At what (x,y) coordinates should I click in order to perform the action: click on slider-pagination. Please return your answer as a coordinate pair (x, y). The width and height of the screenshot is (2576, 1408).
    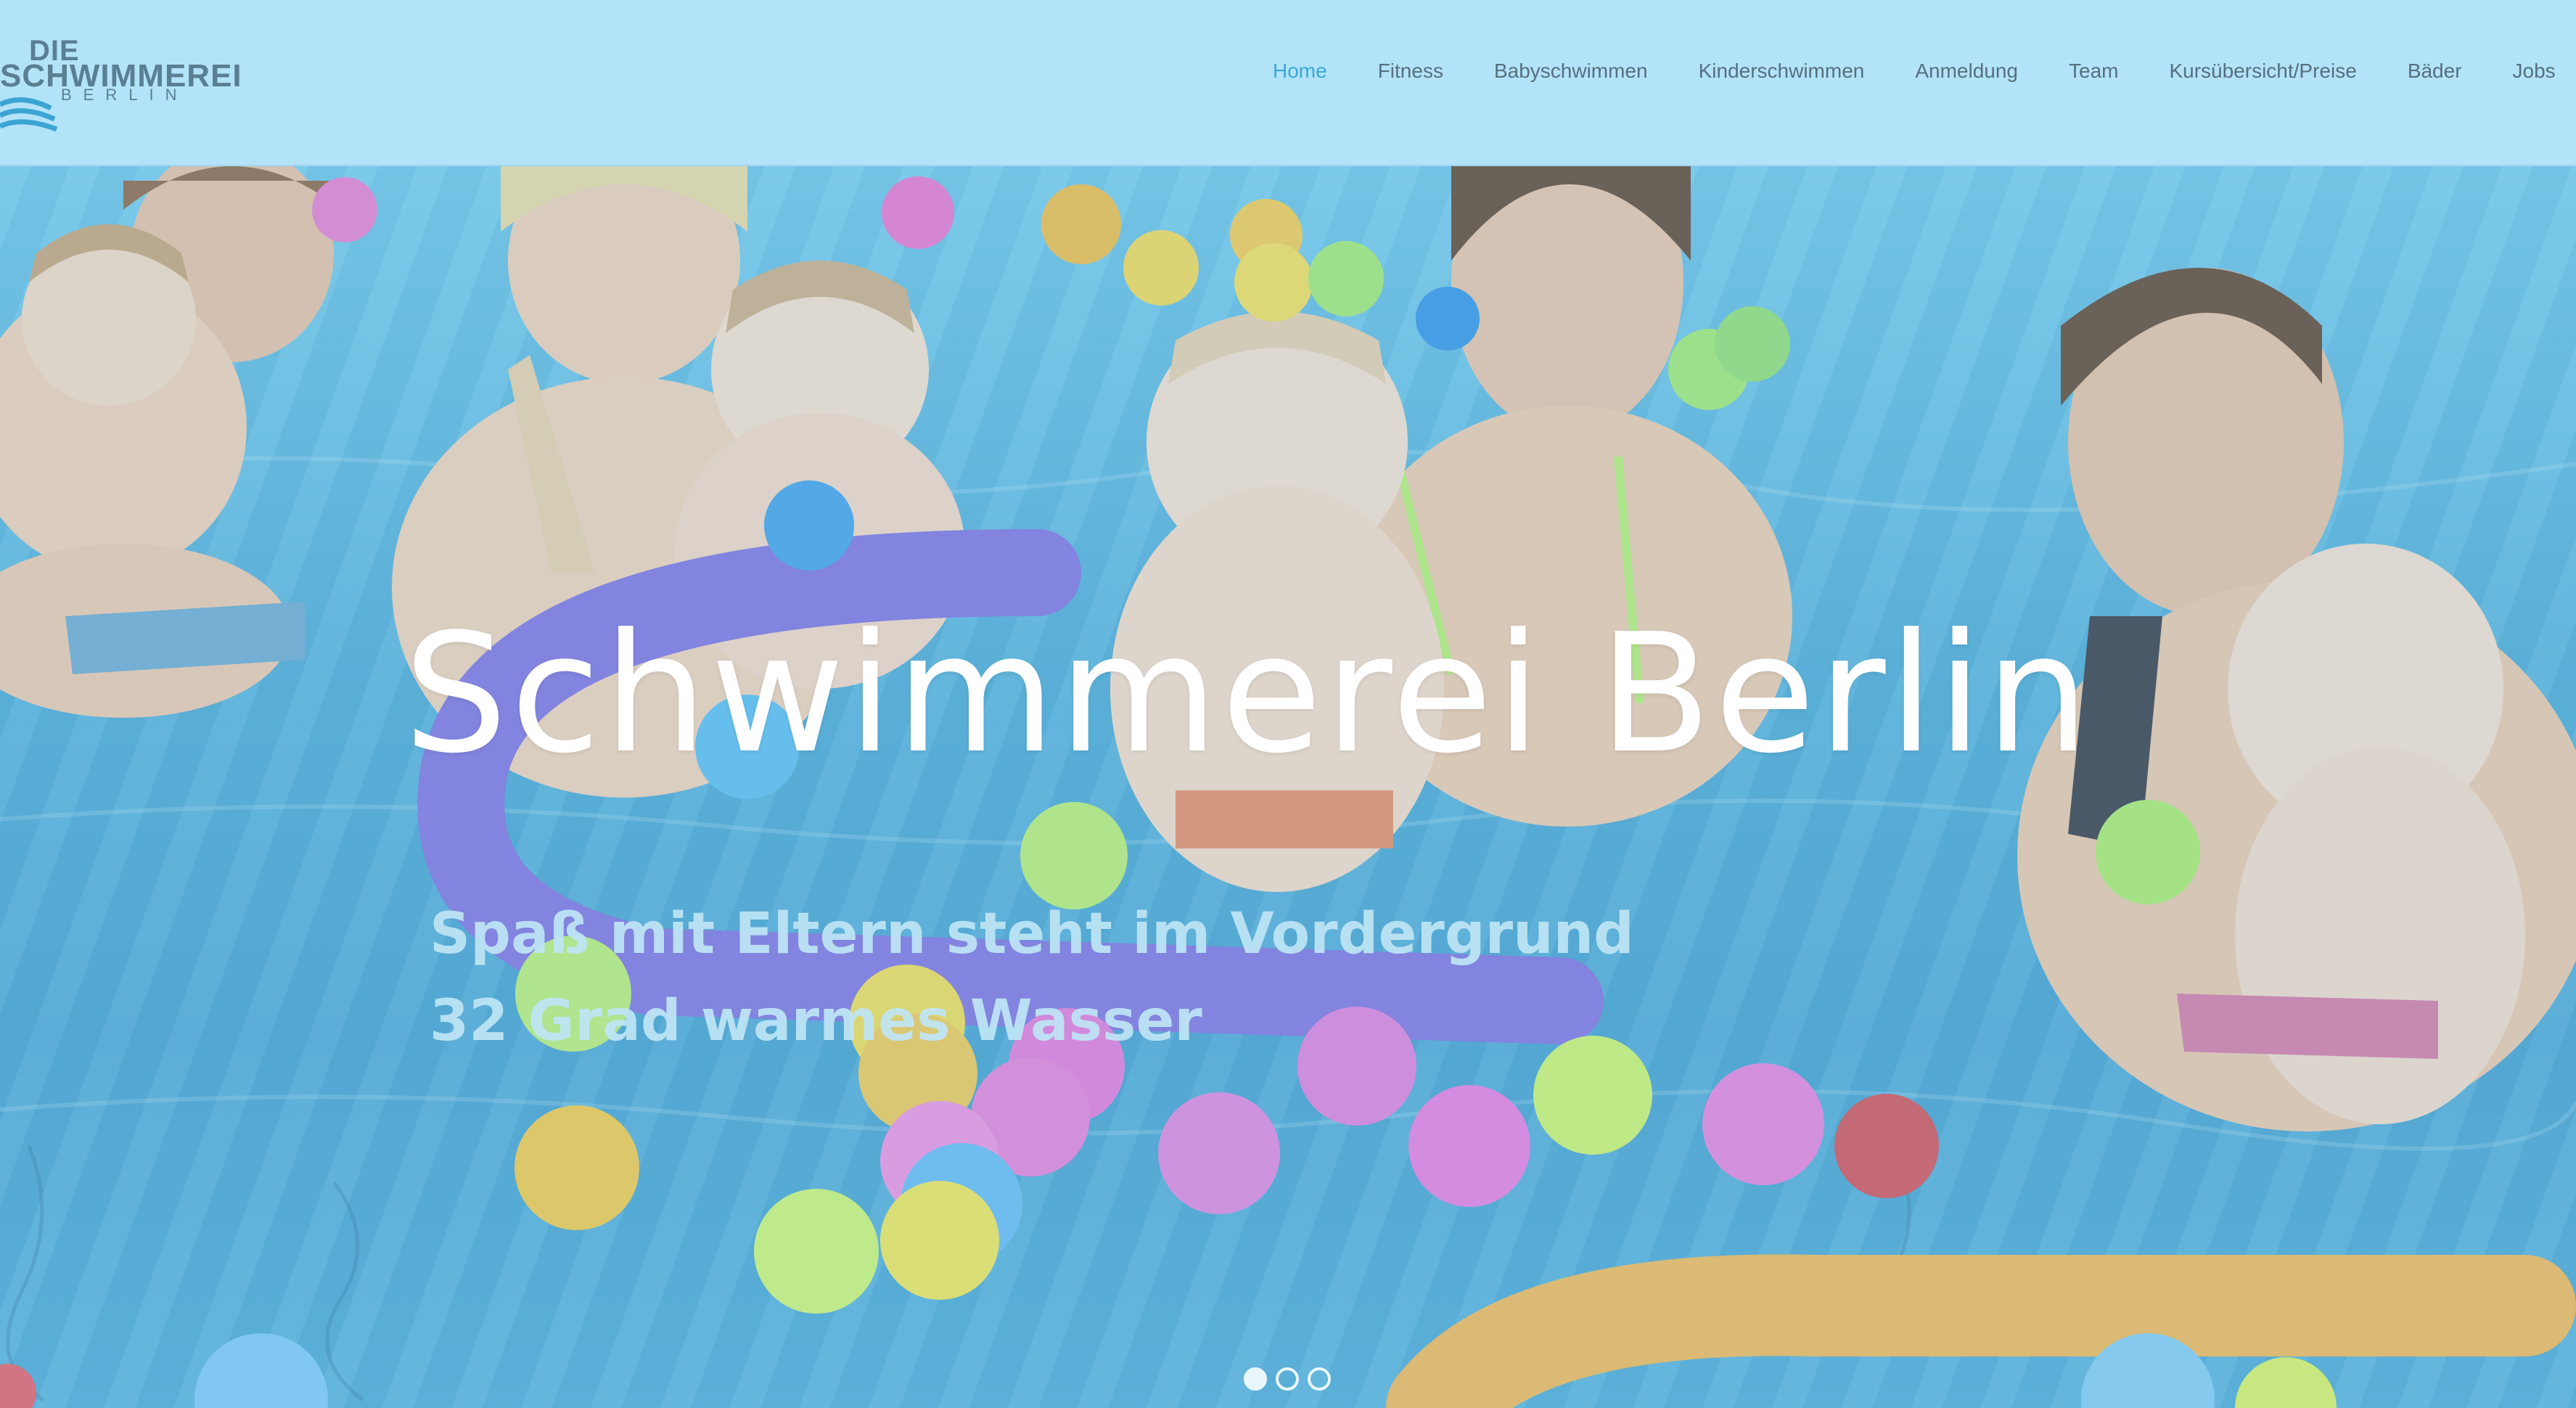
    Looking at the image, I should click on (1287, 1379).